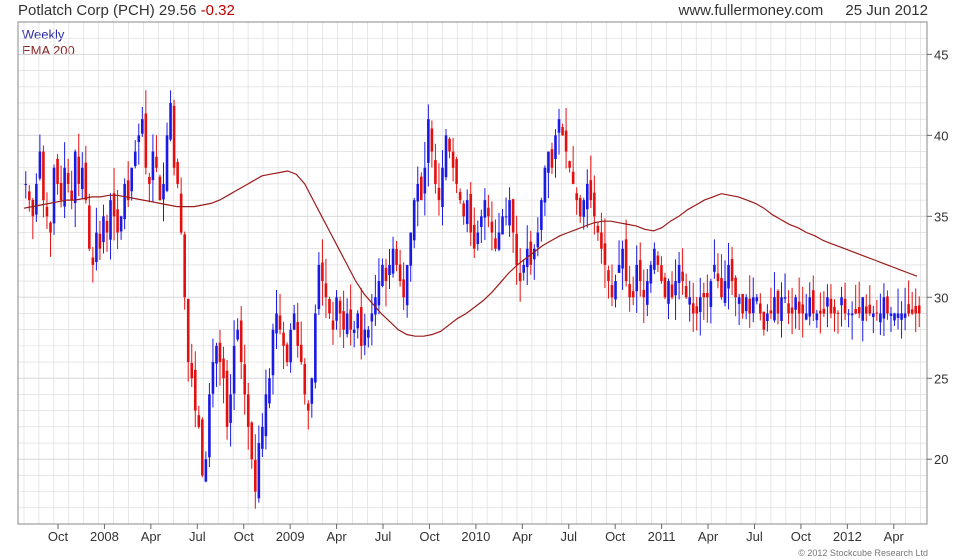 This screenshot has height=560, width=980. I want to click on copyright-notice: © 2012 Stockcube Research Ltd, so click(863, 553).